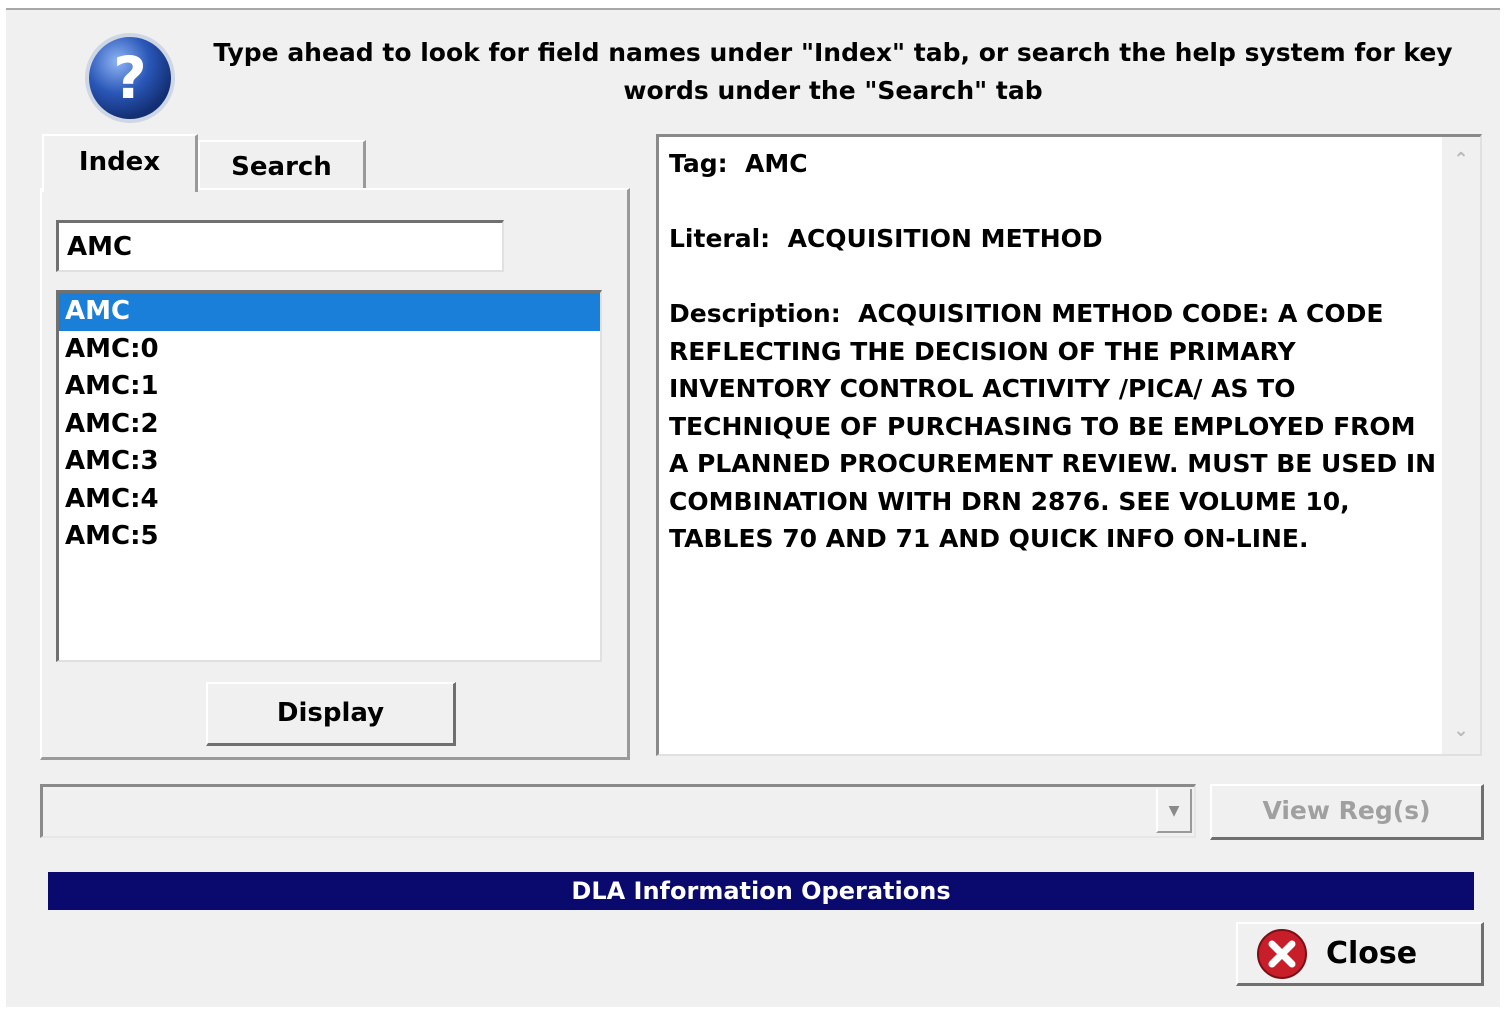  I want to click on tag-line: Tag: AMC, so click(1054, 164).